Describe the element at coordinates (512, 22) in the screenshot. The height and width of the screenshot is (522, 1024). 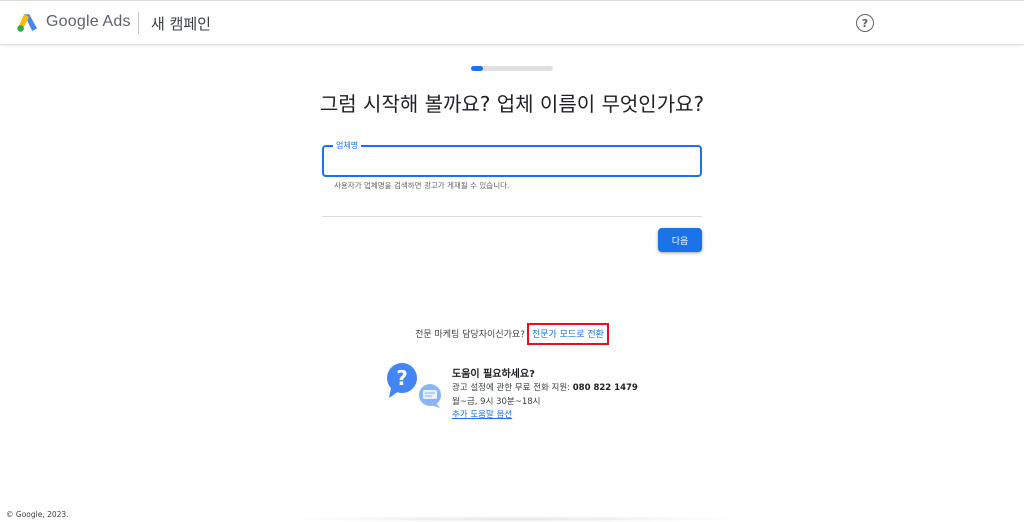
I see `top-app-bar: Google Ads 새 캠페인 ?` at that location.